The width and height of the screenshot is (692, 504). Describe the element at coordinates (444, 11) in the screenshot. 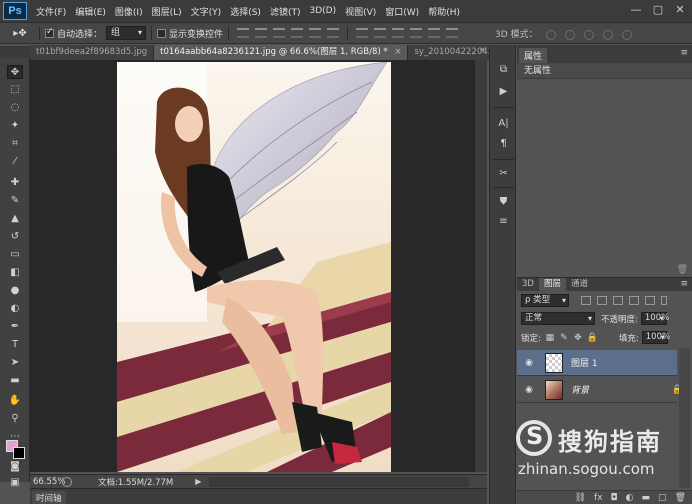

I see `menu-help: 帮助(H)` at that location.